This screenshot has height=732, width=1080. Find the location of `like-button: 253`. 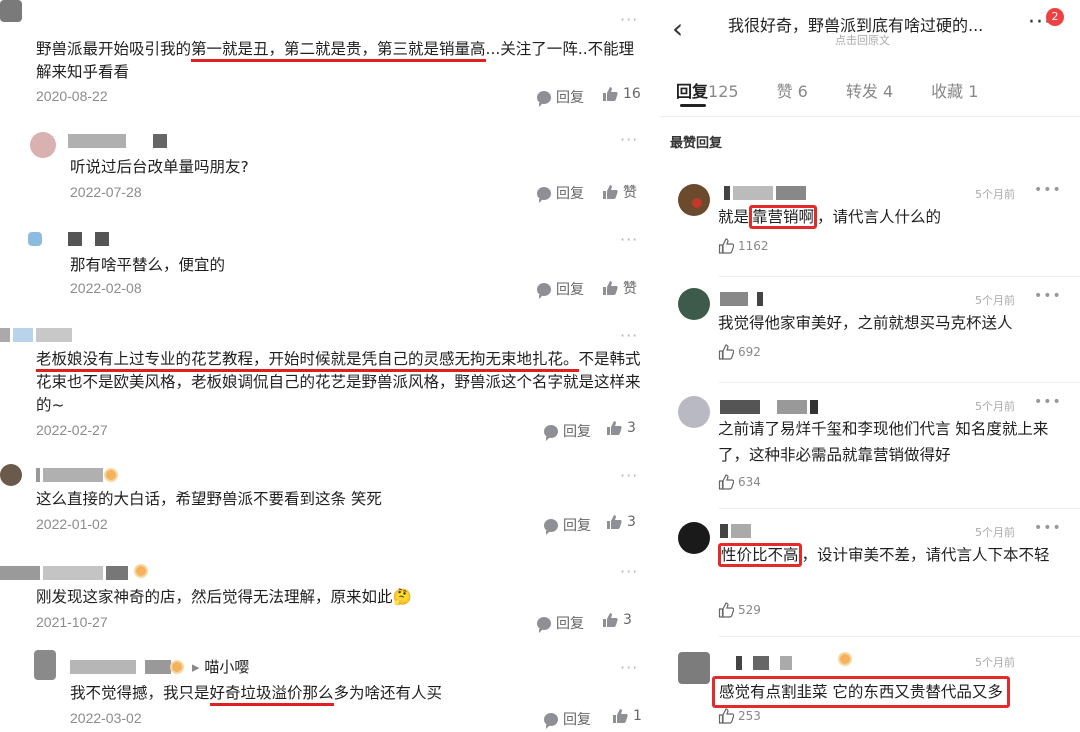

like-button: 253 is located at coordinates (739, 716).